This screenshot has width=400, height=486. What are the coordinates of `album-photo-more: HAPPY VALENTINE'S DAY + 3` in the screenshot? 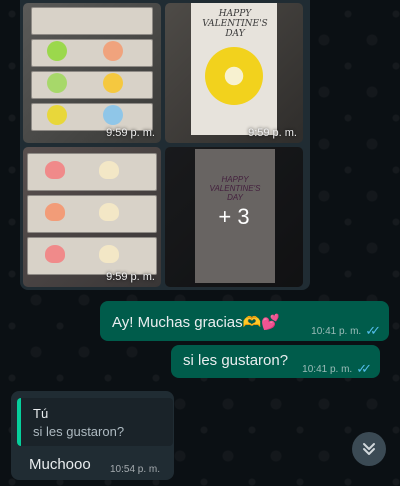 It's located at (234, 217).